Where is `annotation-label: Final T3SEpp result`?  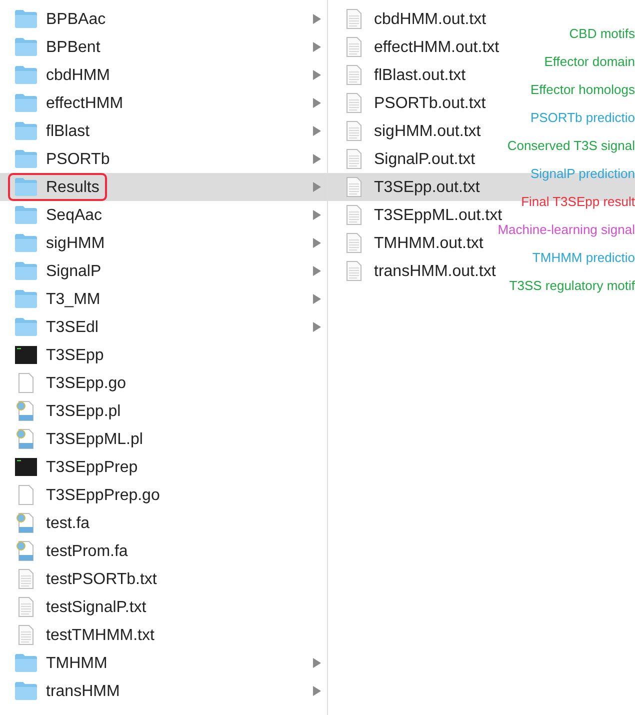 annotation-label: Final T3SEpp result is located at coordinates (578, 201).